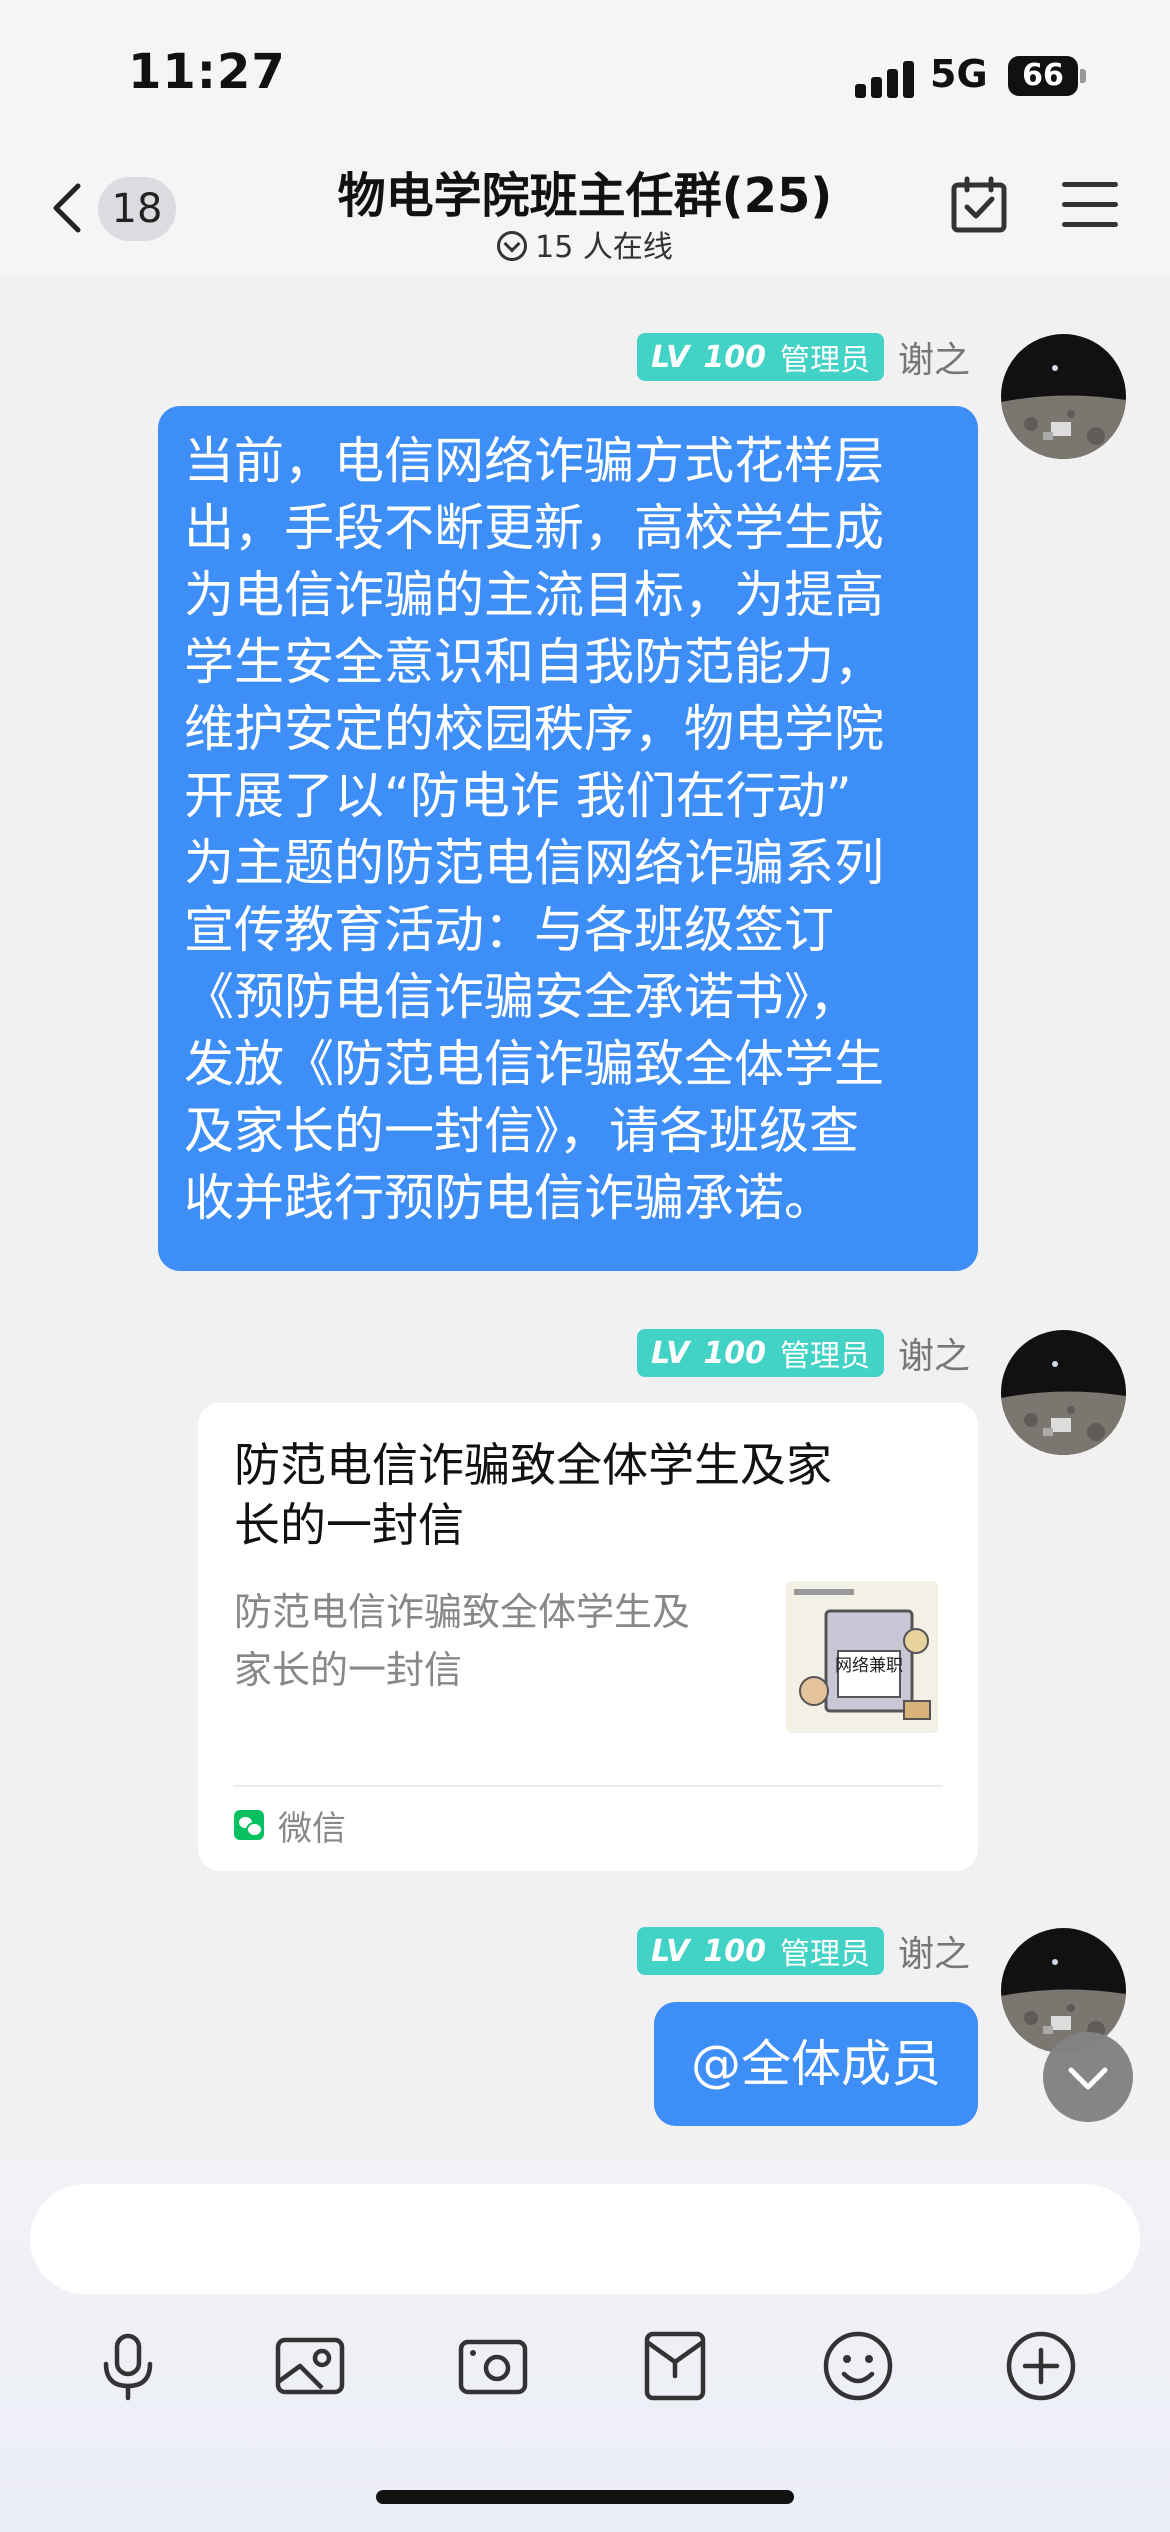 The height and width of the screenshot is (2532, 1170). What do you see at coordinates (858, 2366) in the screenshot?
I see `emoji-icon` at bounding box center [858, 2366].